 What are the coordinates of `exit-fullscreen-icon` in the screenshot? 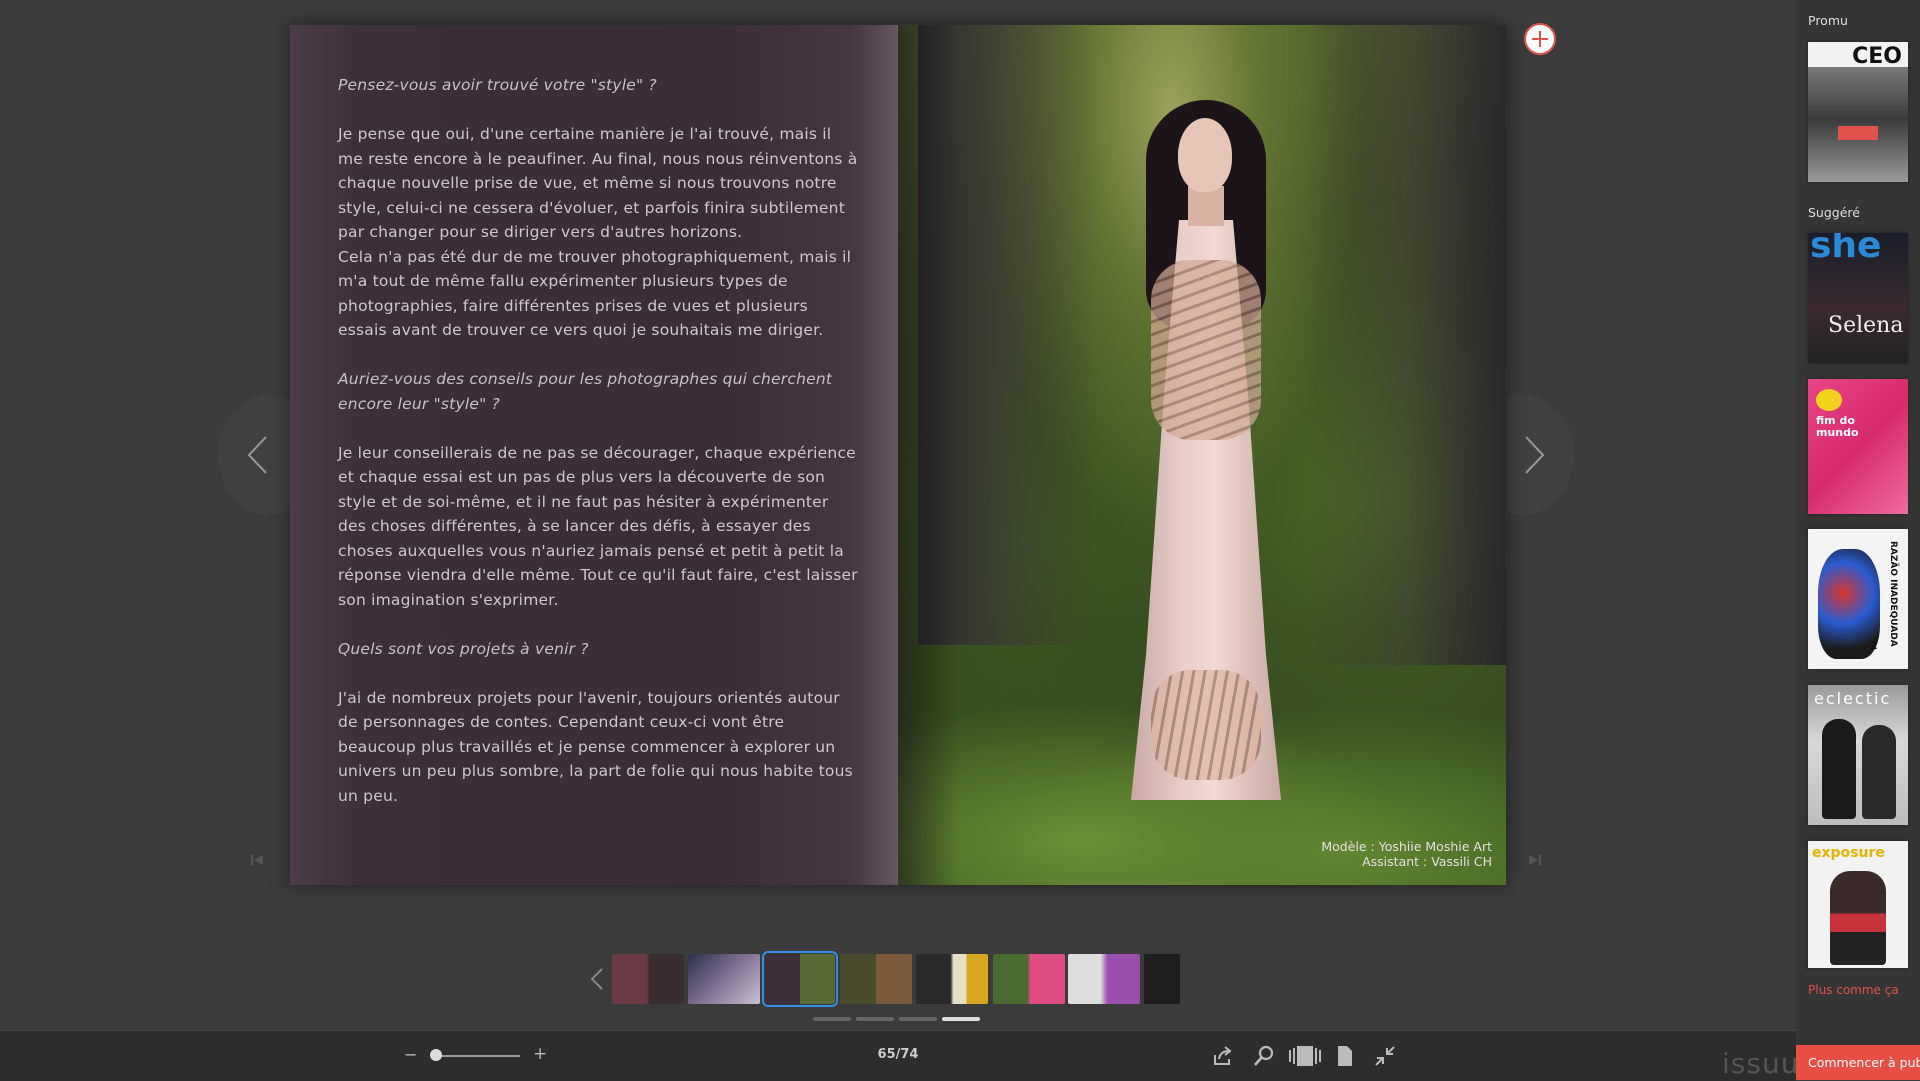 It's located at (1385, 1056).